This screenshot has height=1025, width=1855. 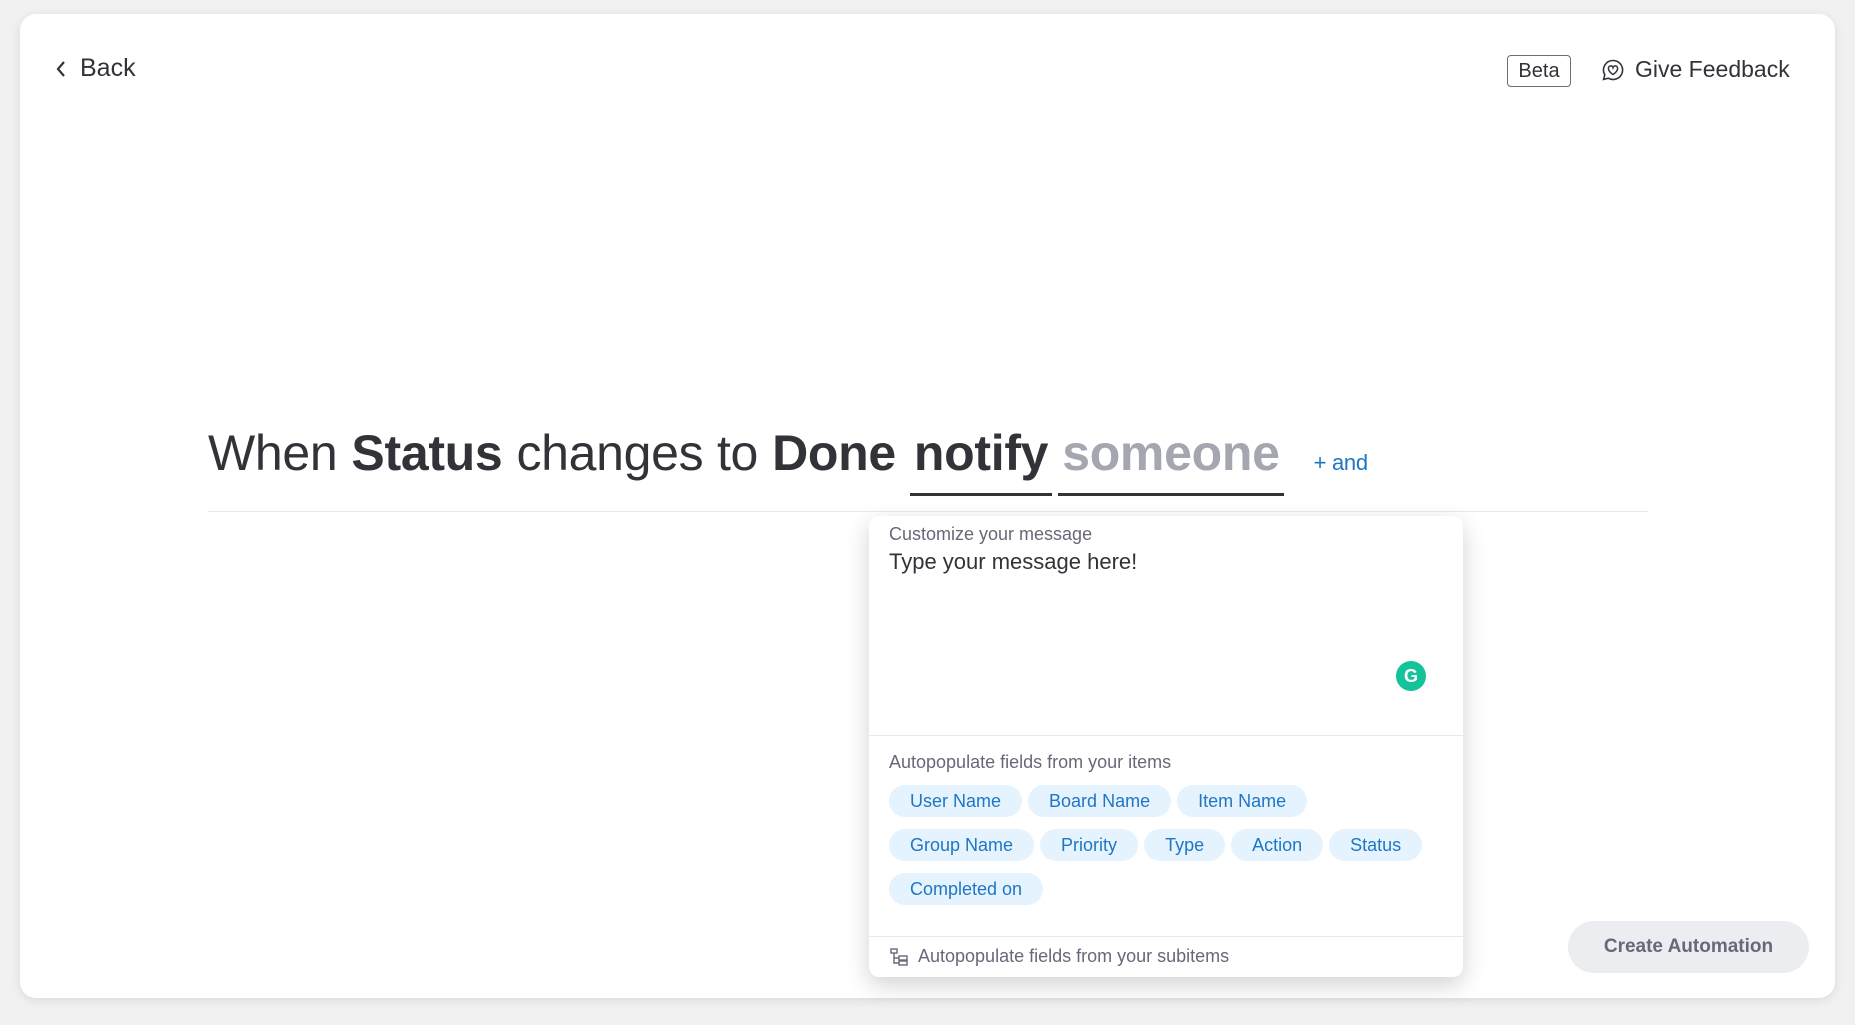 I want to click on action-notify: notify, so click(x=981, y=460).